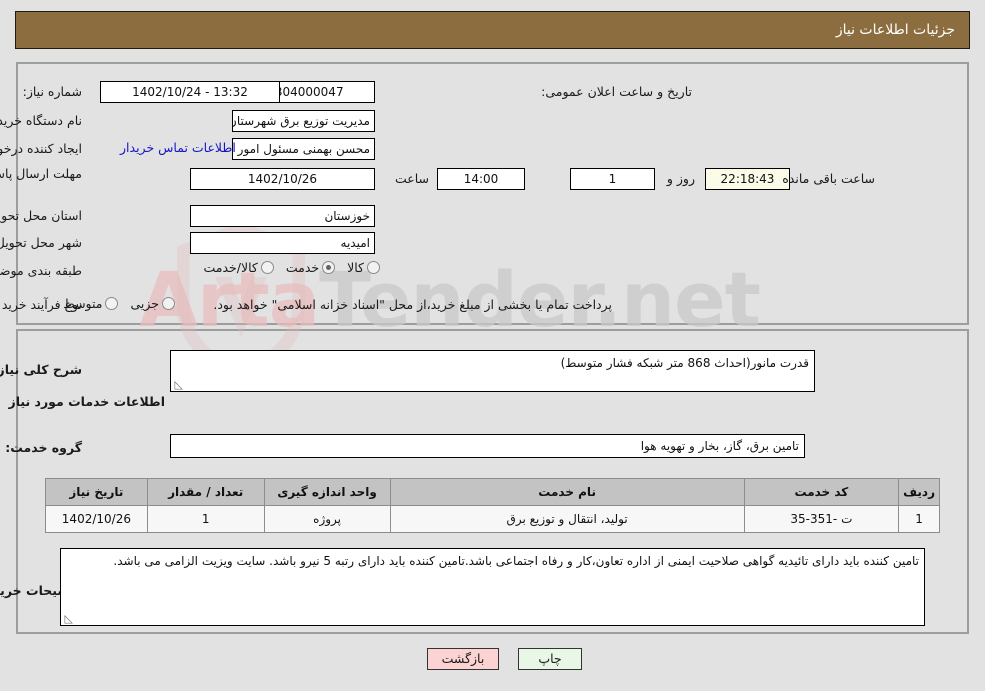 This screenshot has height=691, width=985. I want to click on cell-date: 1402/10/26, so click(96, 519).